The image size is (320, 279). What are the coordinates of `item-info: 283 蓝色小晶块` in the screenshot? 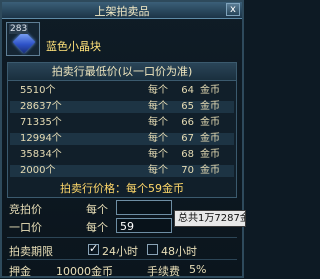 It's located at (122, 42).